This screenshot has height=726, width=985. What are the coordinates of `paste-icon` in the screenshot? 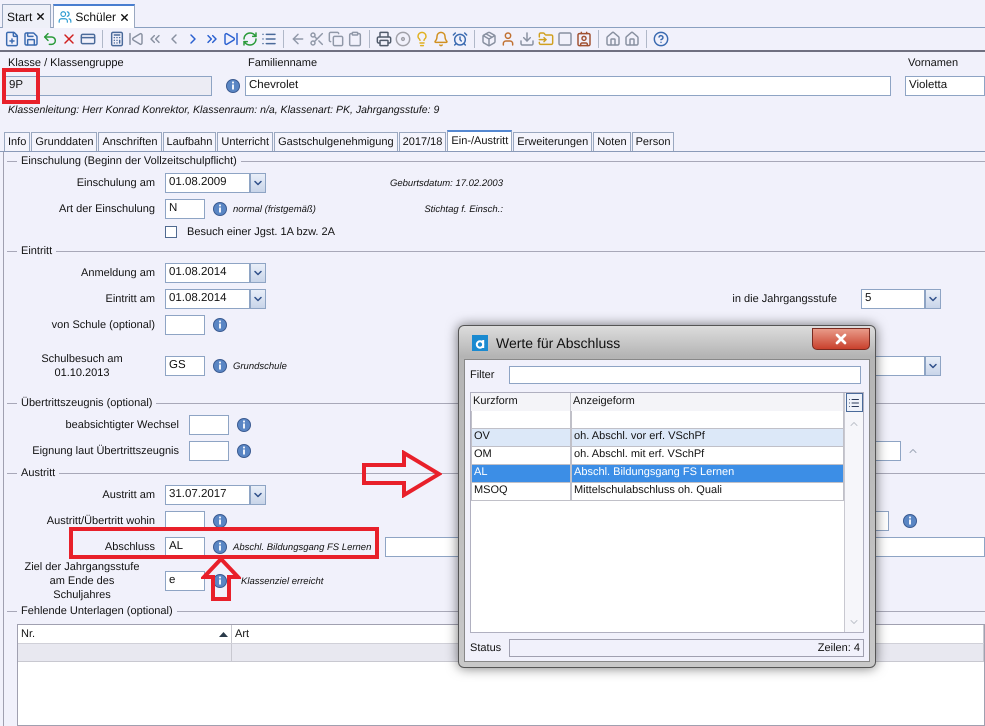 It's located at (355, 39).